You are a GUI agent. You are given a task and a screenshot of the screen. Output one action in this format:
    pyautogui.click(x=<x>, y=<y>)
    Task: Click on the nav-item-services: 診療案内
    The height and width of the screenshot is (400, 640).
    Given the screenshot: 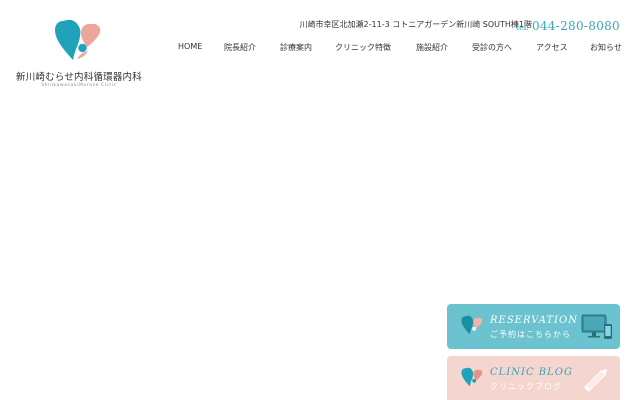 What is the action you would take?
    pyautogui.click(x=296, y=47)
    